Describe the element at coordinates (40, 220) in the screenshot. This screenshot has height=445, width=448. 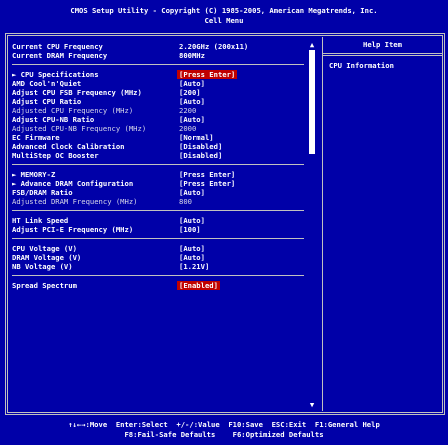
I see `setting-label: HT Link Speed` at that location.